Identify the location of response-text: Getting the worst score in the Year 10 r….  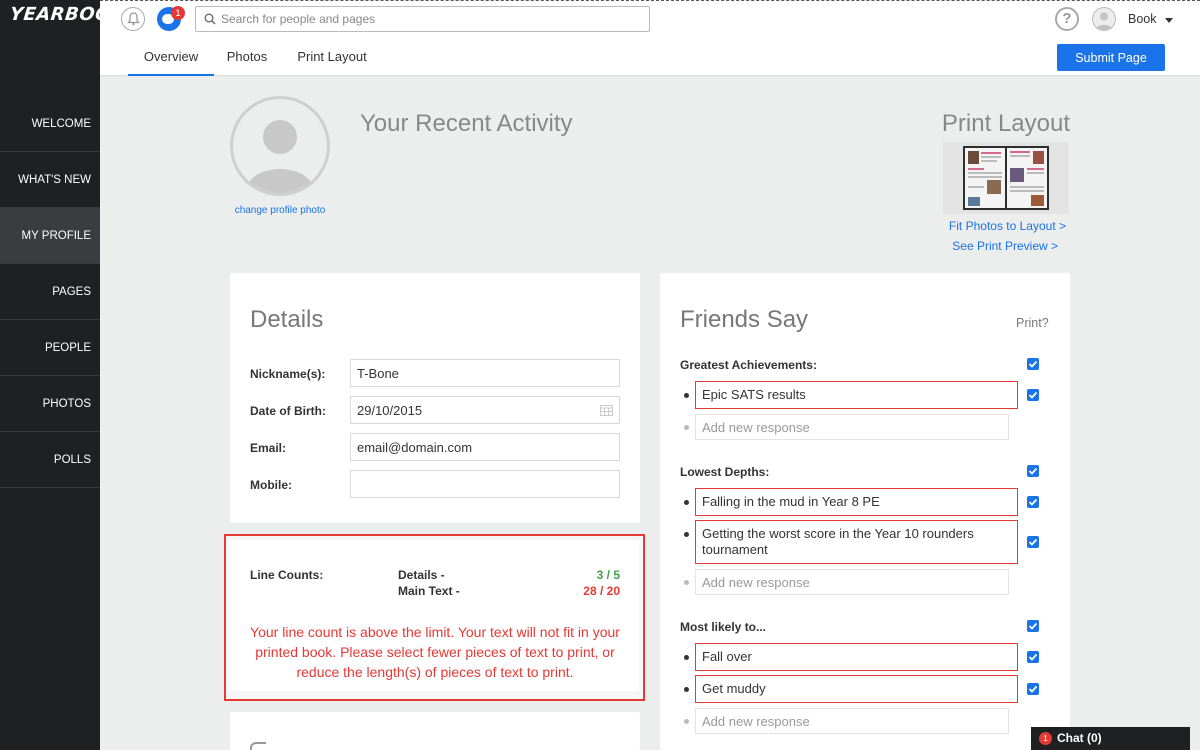
(856, 542).